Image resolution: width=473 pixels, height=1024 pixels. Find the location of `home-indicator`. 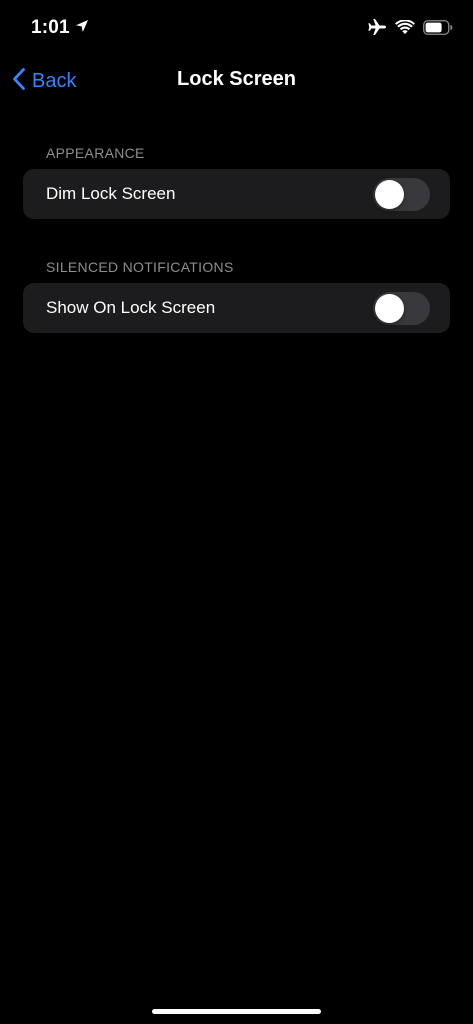

home-indicator is located at coordinates (236, 1011).